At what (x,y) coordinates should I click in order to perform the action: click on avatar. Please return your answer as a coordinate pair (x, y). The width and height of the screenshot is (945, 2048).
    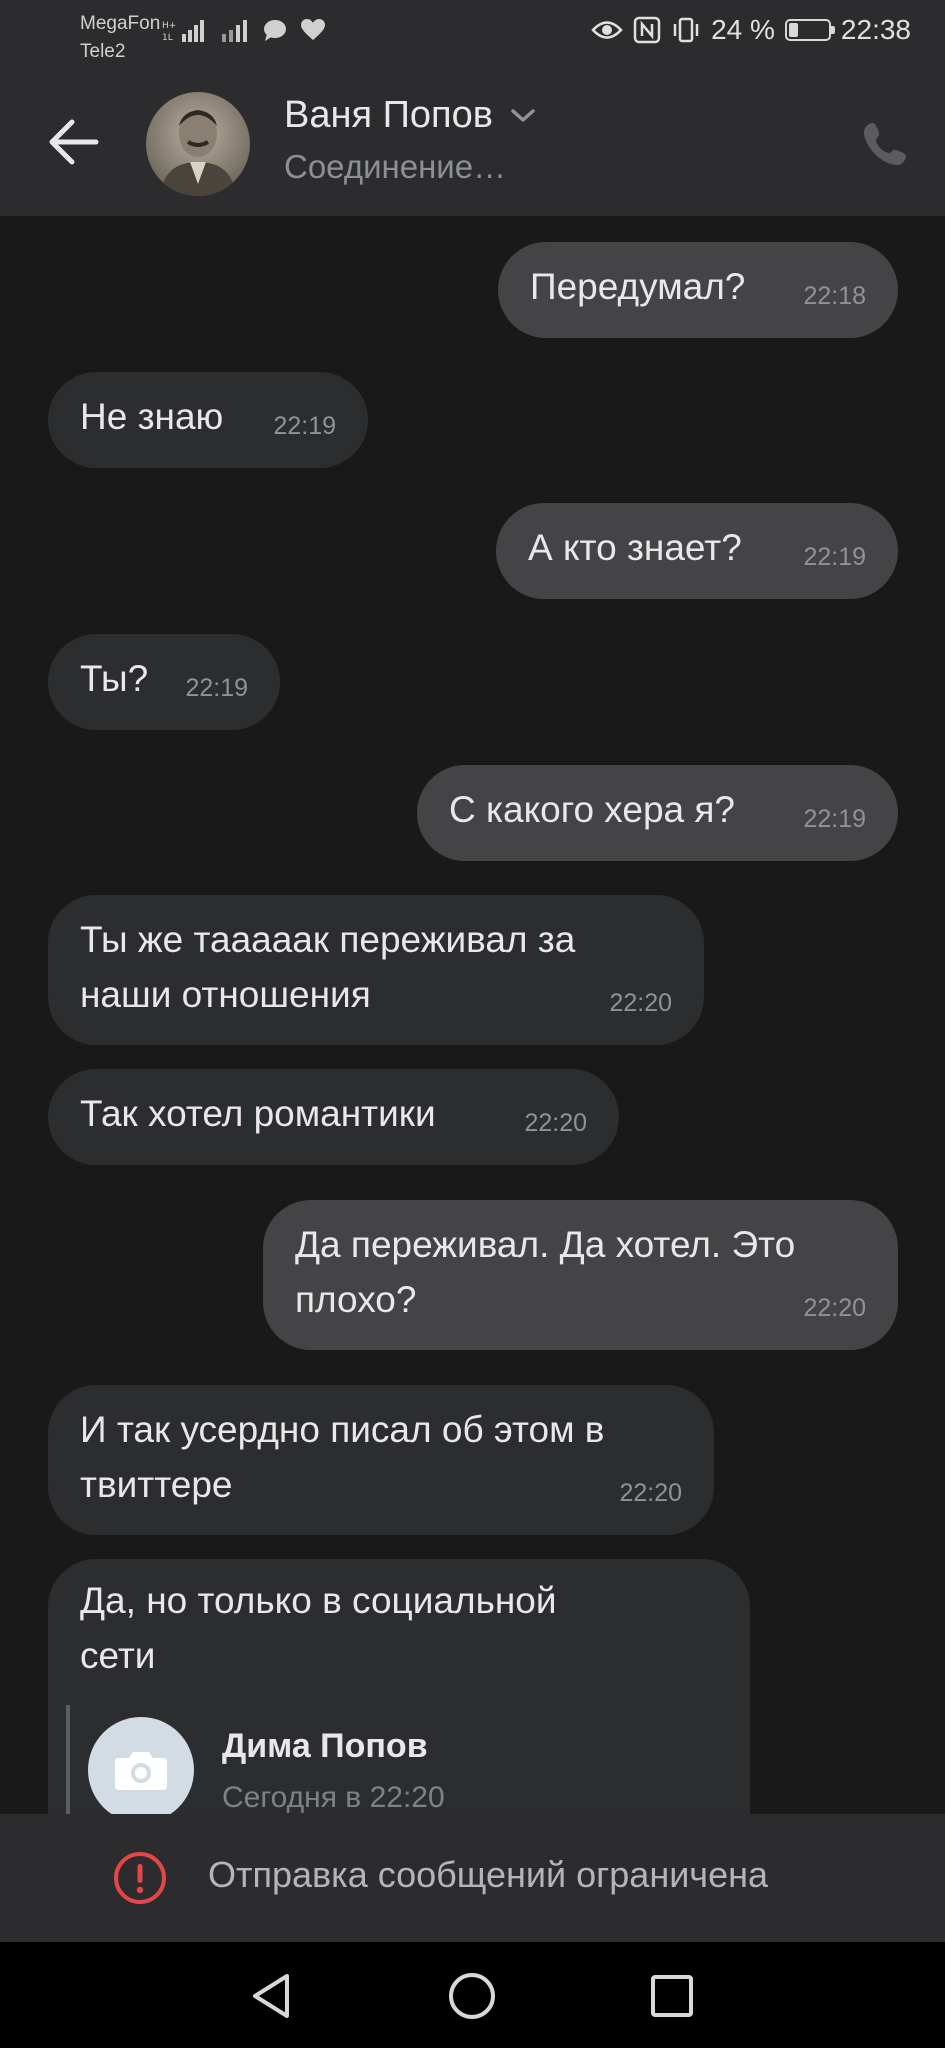
    Looking at the image, I should click on (198, 144).